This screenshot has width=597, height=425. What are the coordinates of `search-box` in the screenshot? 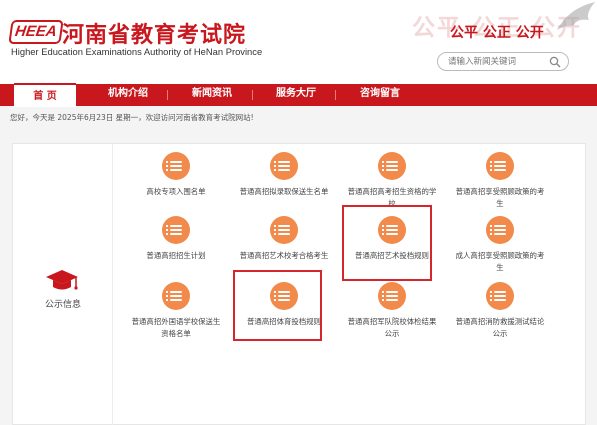 It's located at (503, 61).